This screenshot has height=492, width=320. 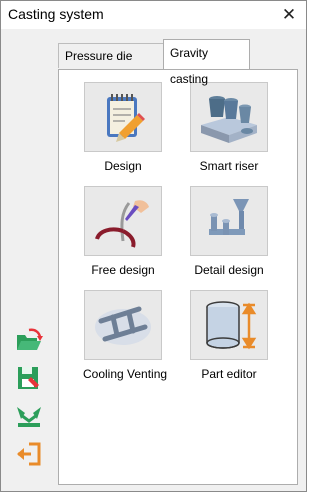 What do you see at coordinates (229, 270) in the screenshot?
I see `detail-design-label: Detail design` at bounding box center [229, 270].